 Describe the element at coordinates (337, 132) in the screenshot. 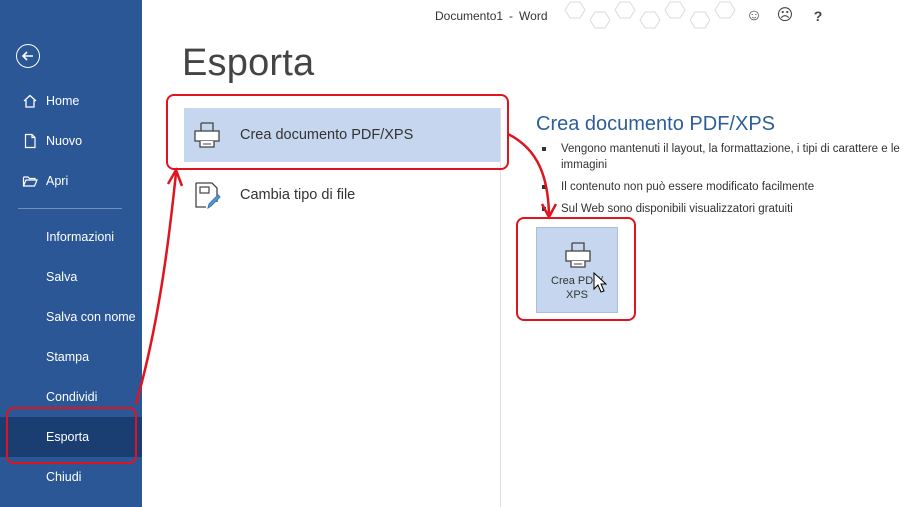

I see `annotation-box-pdf-option` at that location.